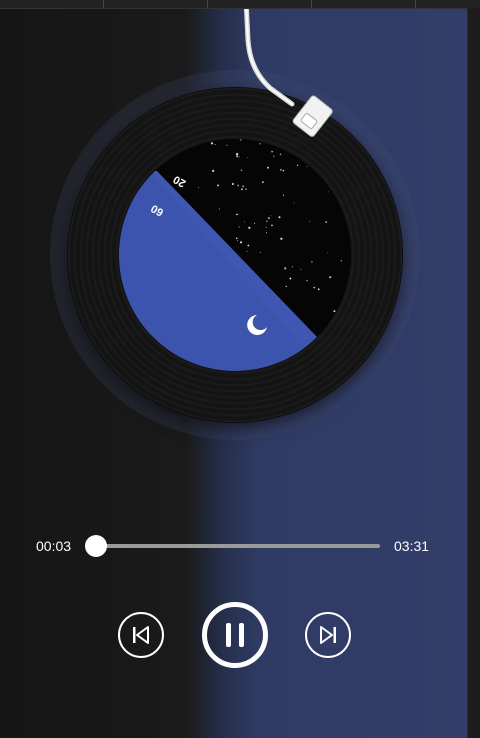  I want to click on current-time: 00:03, so click(54, 546).